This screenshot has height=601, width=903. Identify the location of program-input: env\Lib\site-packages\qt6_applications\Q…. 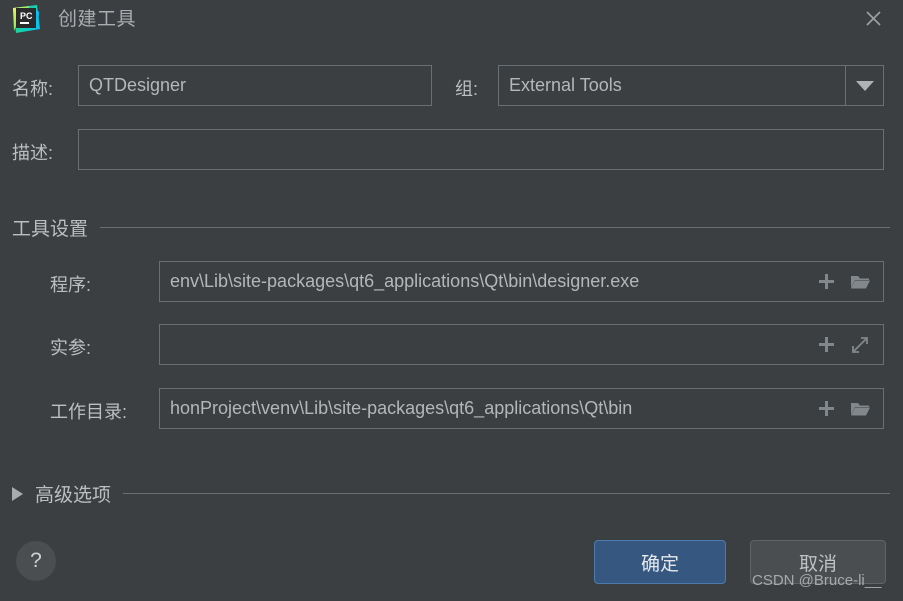
(521, 281).